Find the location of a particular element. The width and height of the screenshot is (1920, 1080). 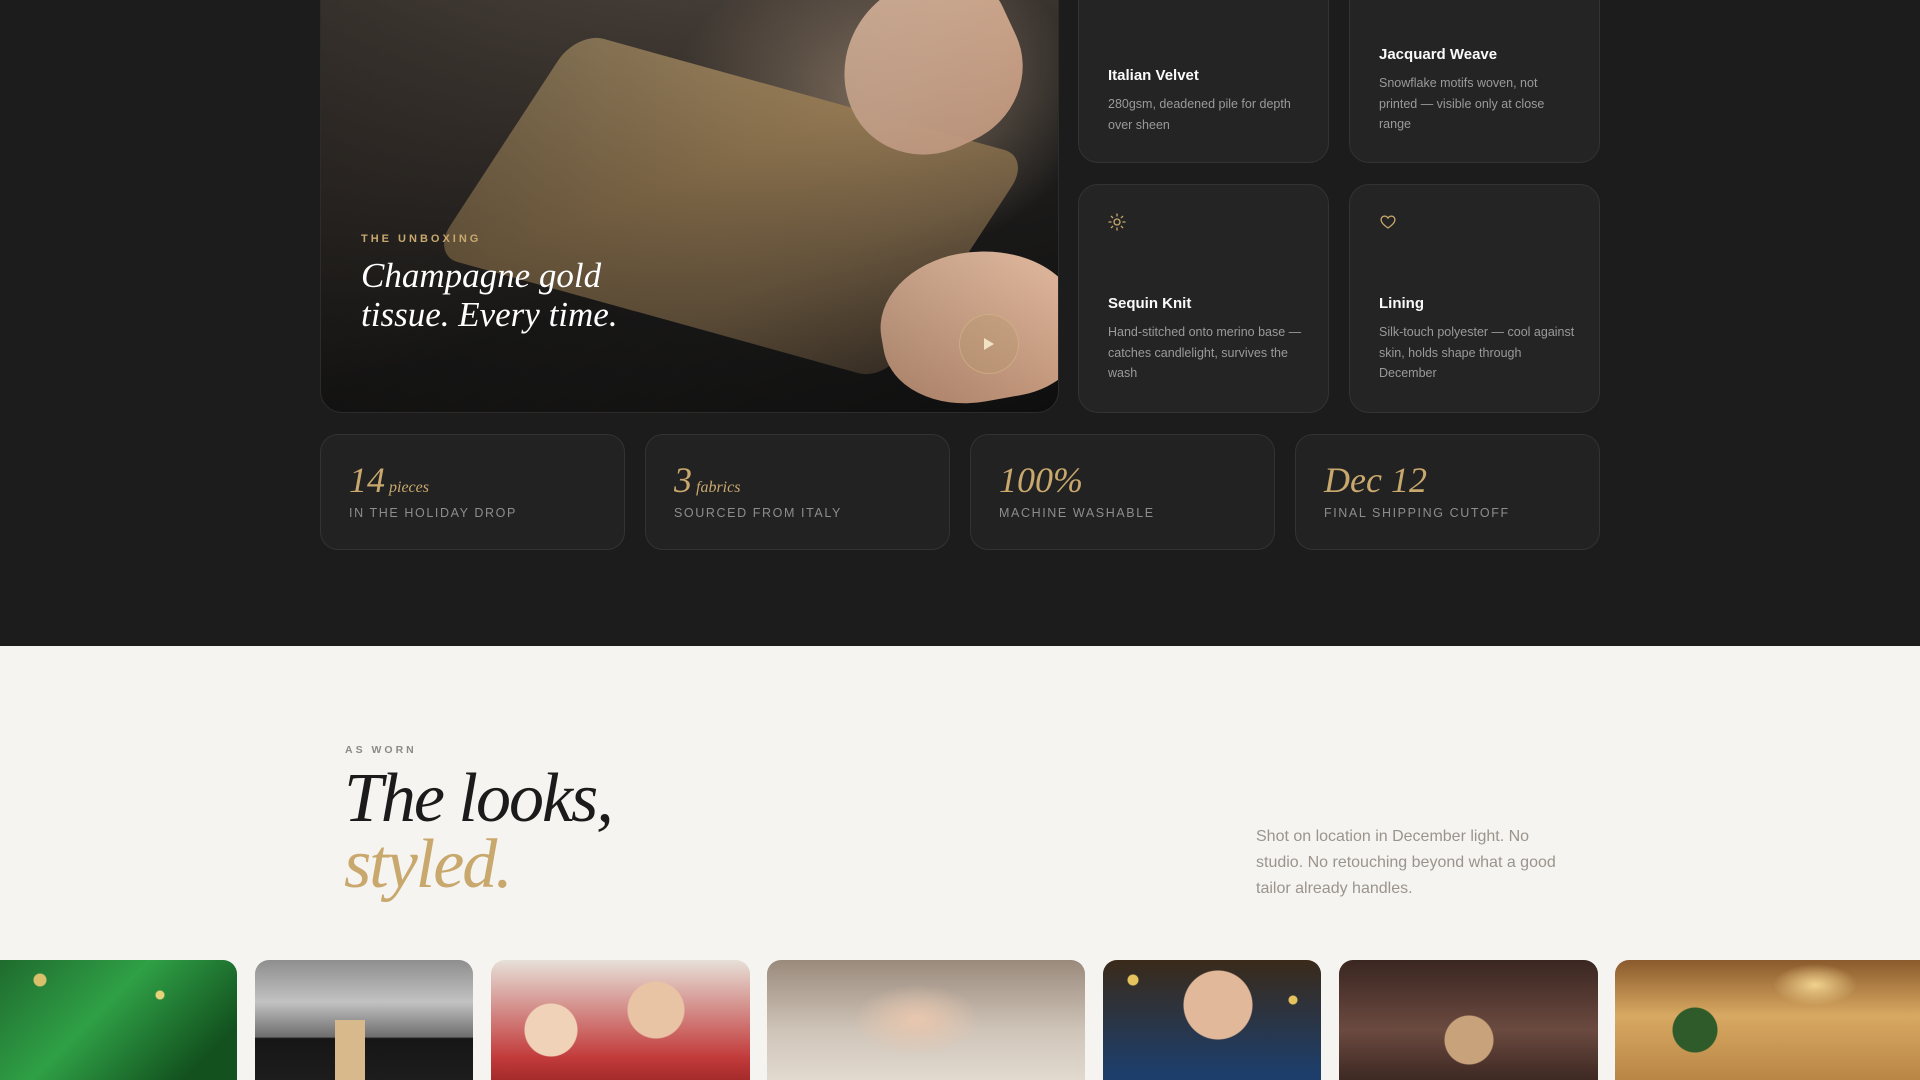

stat-value: 3 fabrics is located at coordinates (707, 480).